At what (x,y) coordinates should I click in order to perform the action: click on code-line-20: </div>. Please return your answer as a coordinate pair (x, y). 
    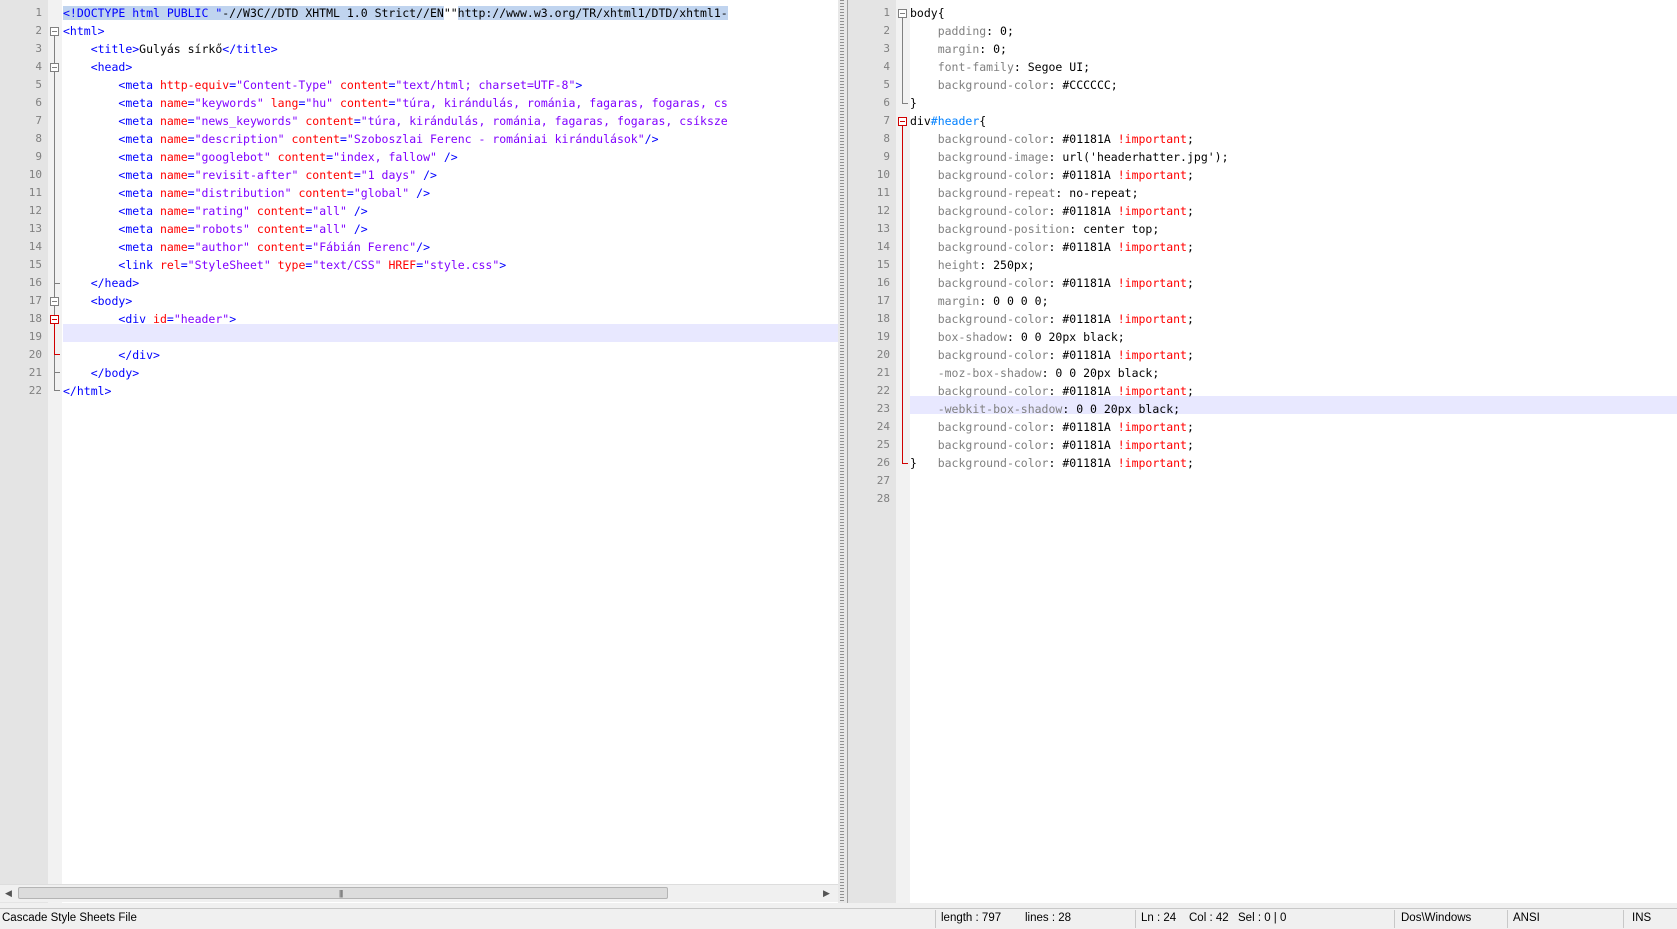
    Looking at the image, I should click on (450, 355).